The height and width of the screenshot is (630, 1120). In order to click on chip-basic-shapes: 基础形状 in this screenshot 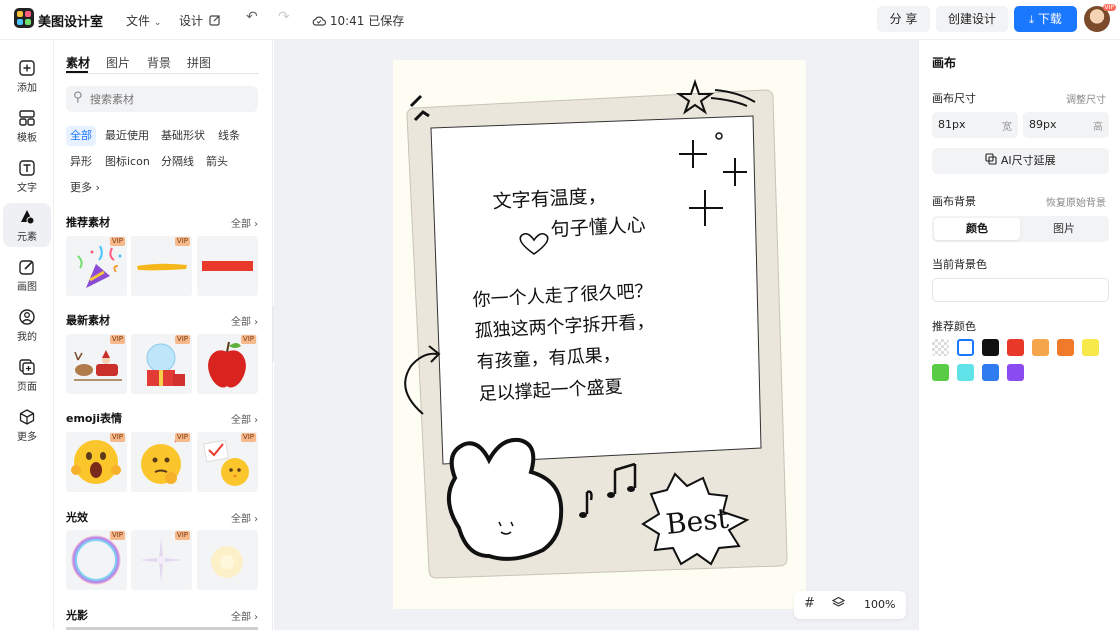, I will do `click(183, 136)`.